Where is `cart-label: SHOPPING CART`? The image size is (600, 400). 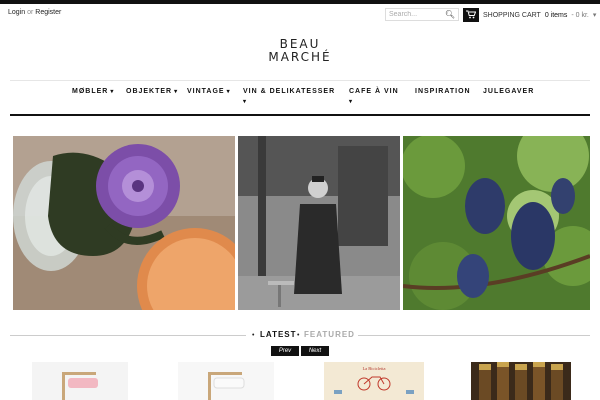
cart-label: SHOPPING CART is located at coordinates (512, 15).